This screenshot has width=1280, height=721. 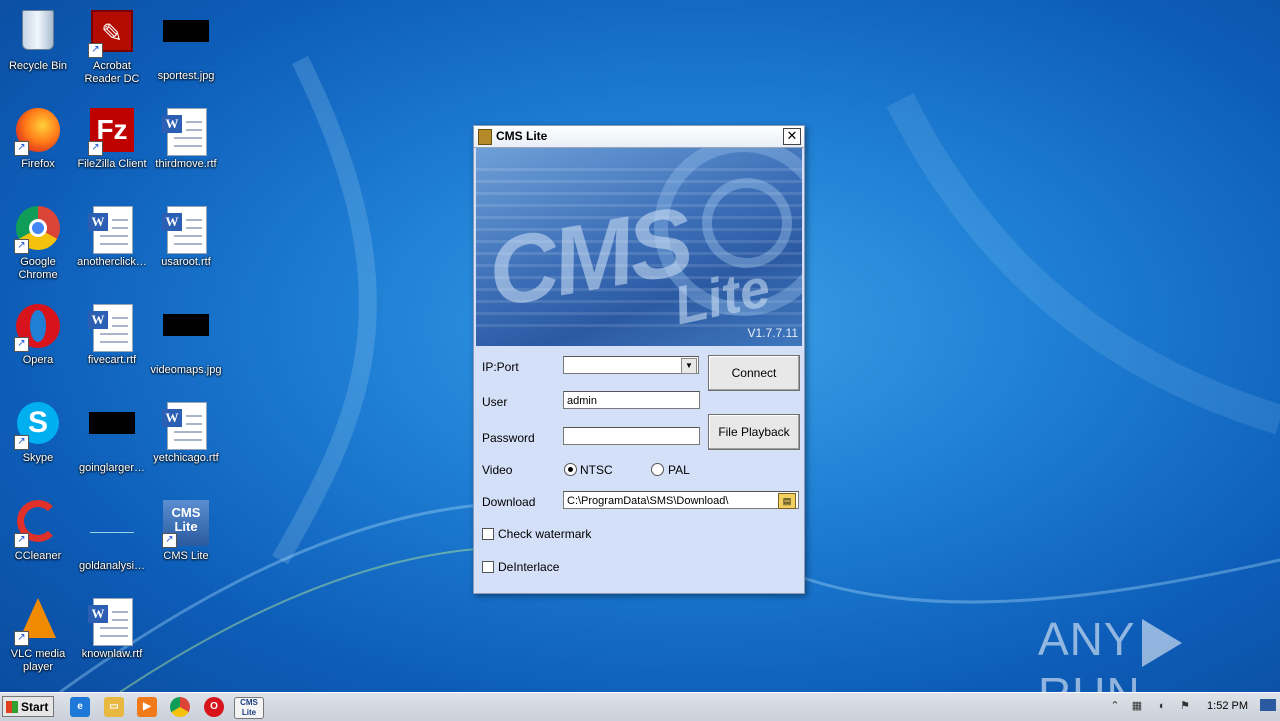 I want to click on close-button: ✕, so click(x=792, y=136).